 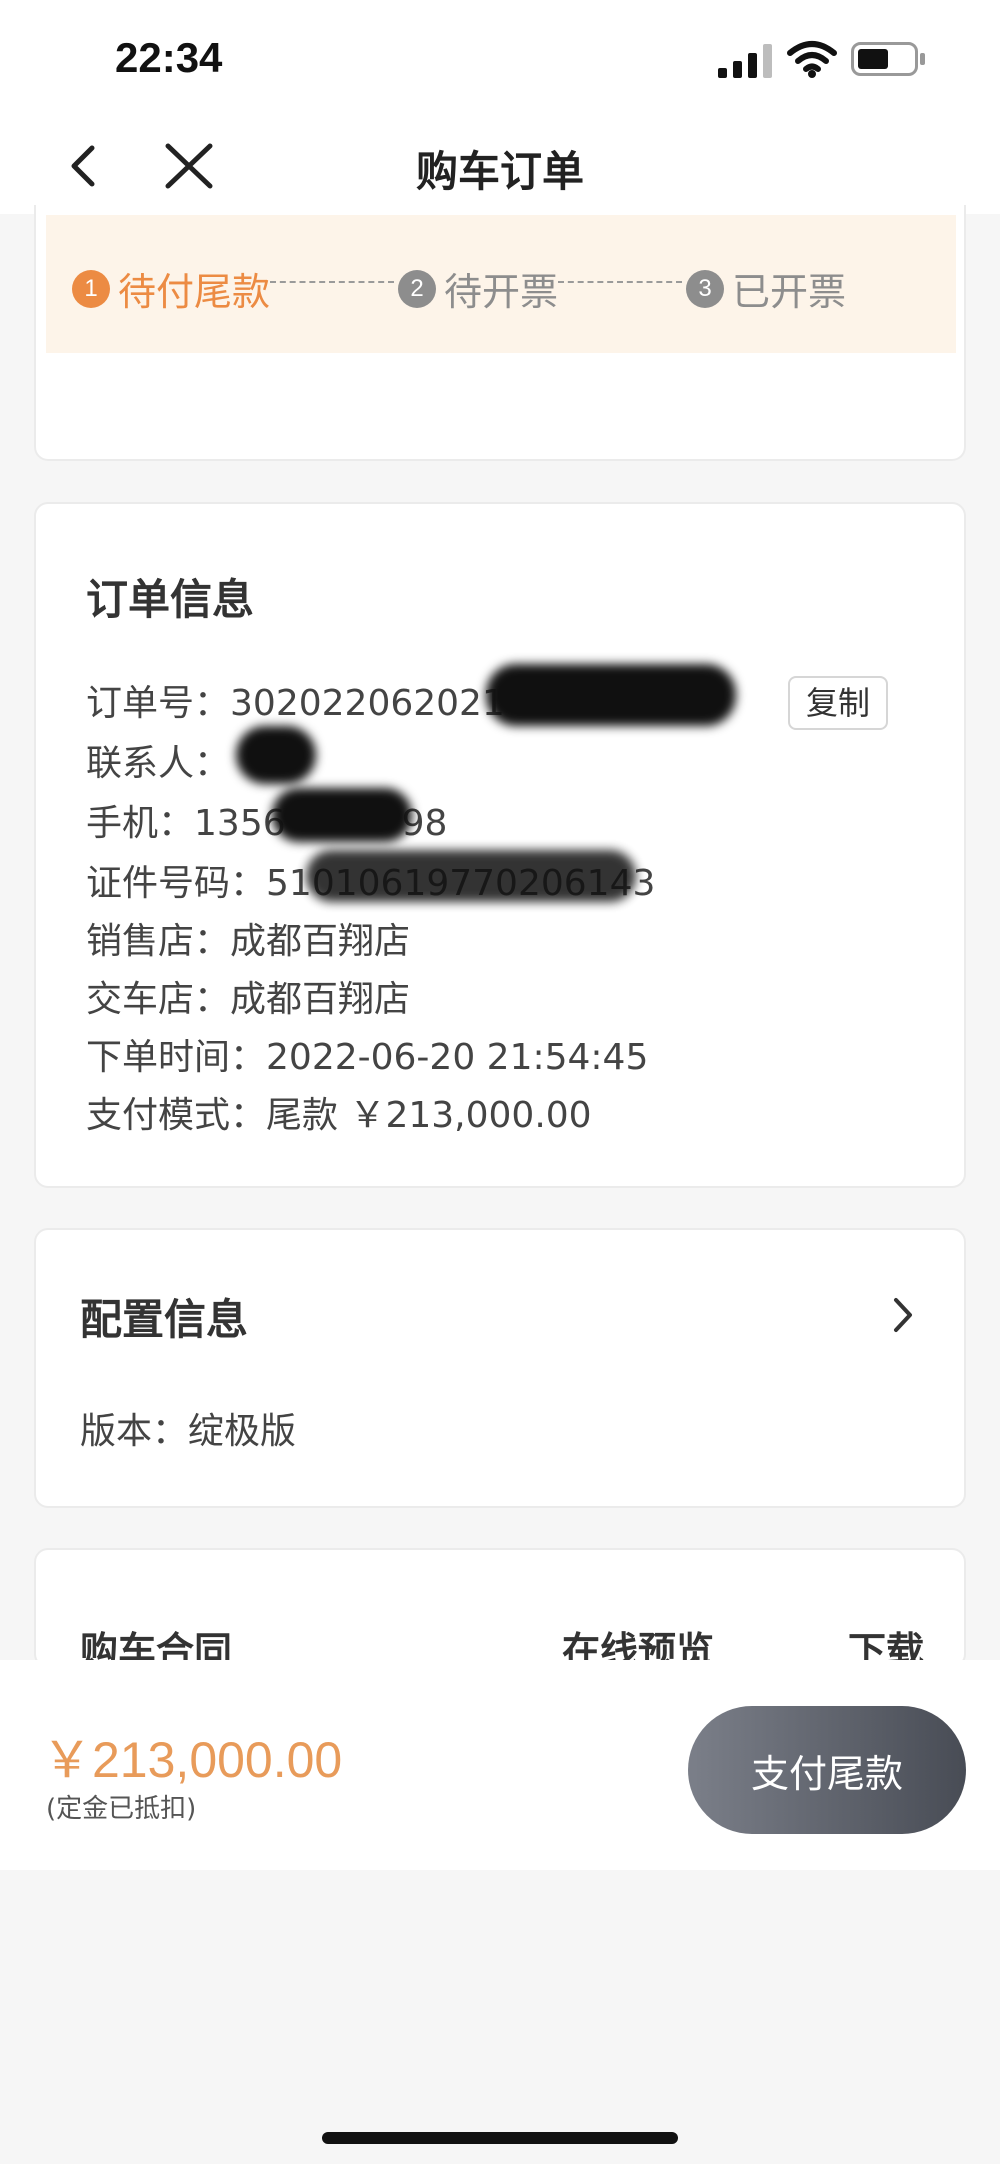 I want to click on progress-band: 1 待付尾款 2 待开票 3 已开票, so click(x=501, y=284).